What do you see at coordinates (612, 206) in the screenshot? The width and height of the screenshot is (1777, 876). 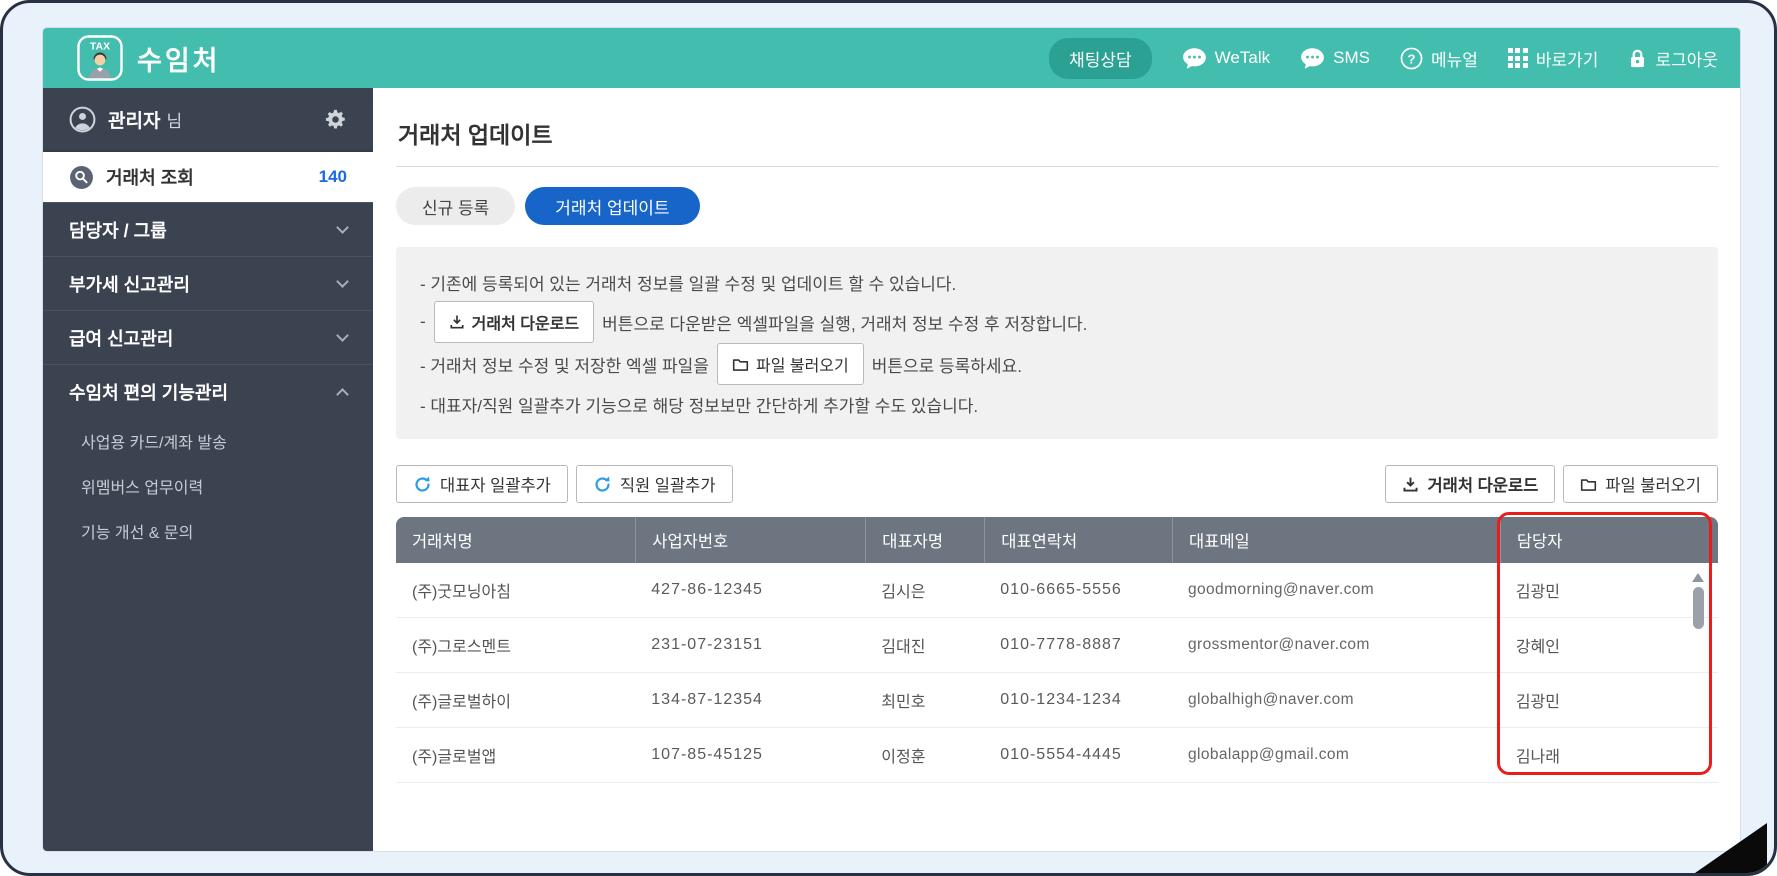 I see `tab-client-update: 거래처 업데이트` at bounding box center [612, 206].